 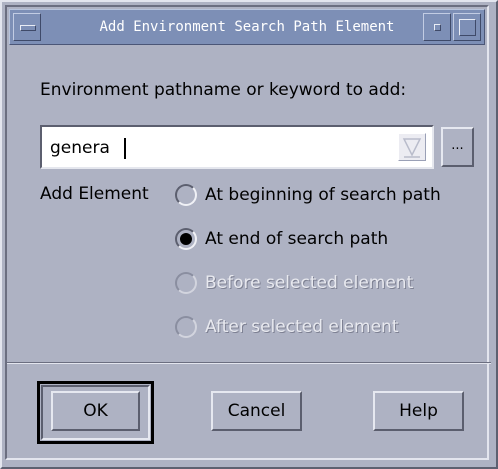 What do you see at coordinates (302, 327) in the screenshot?
I see `radio-label: After selected element` at bounding box center [302, 327].